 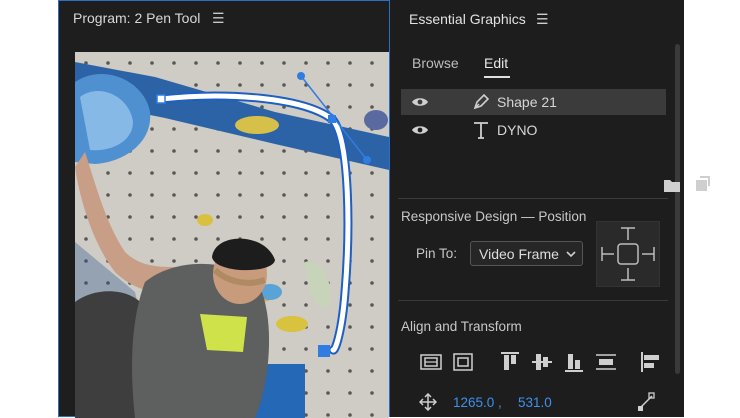 I want to click on layer-name: DYNO, so click(x=517, y=130).